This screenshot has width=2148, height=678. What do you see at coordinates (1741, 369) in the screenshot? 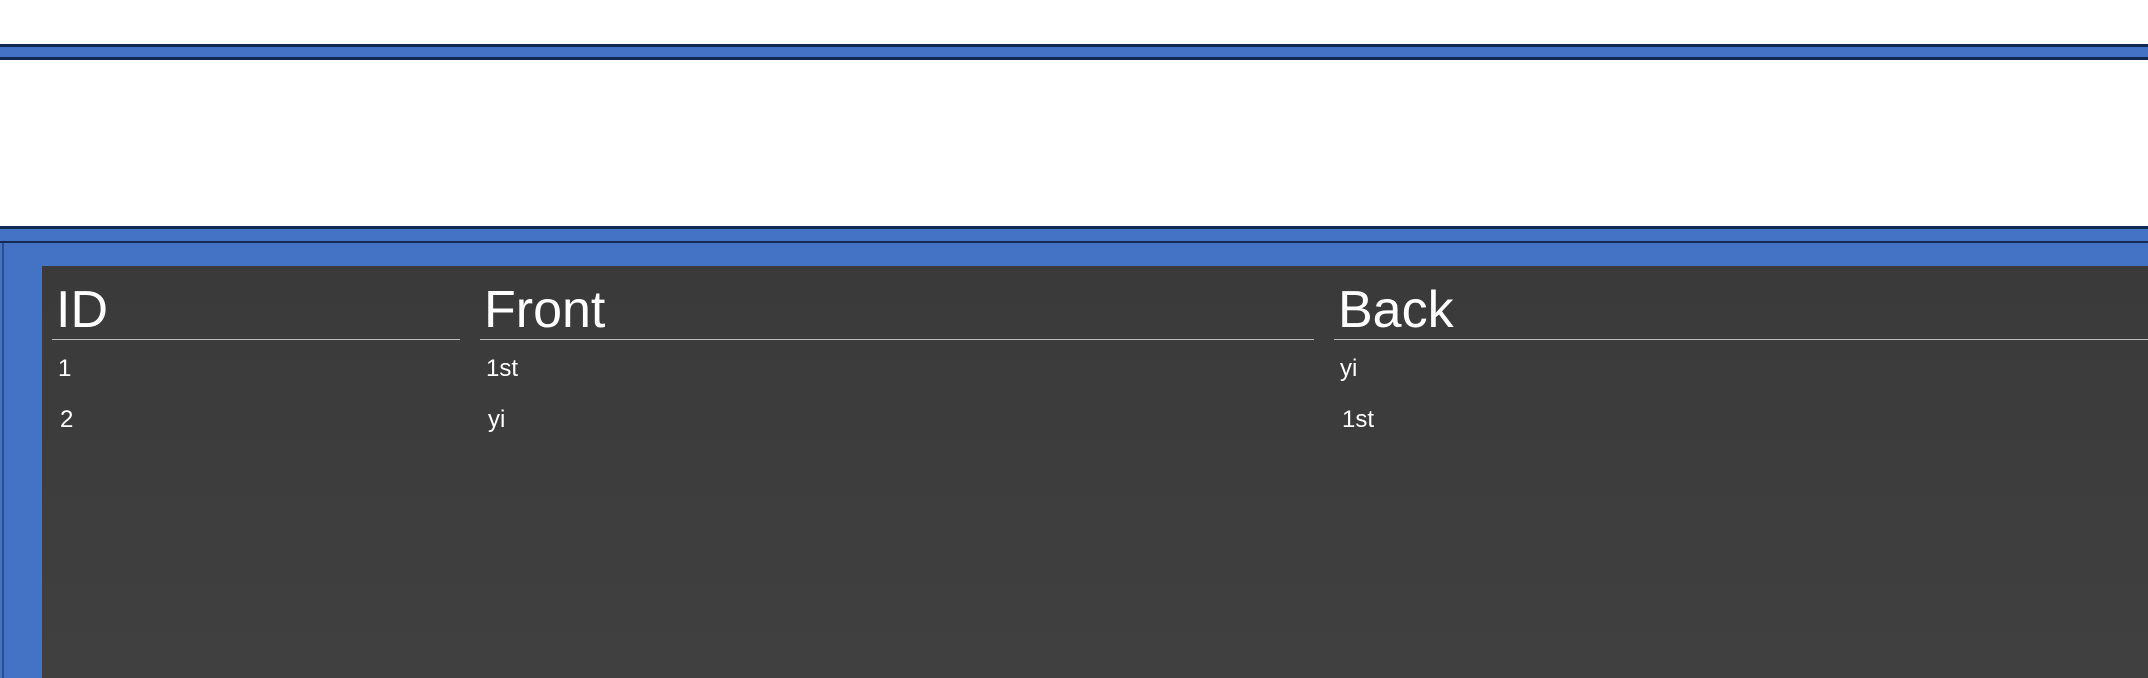
I see `table-row-1-back: yi` at bounding box center [1741, 369].